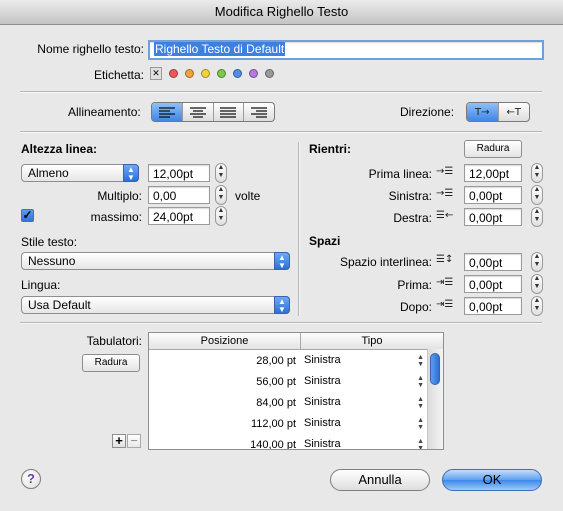 This screenshot has width=563, height=511. I want to click on line-spacing-stepper: ▲ ▼, so click(537, 262).